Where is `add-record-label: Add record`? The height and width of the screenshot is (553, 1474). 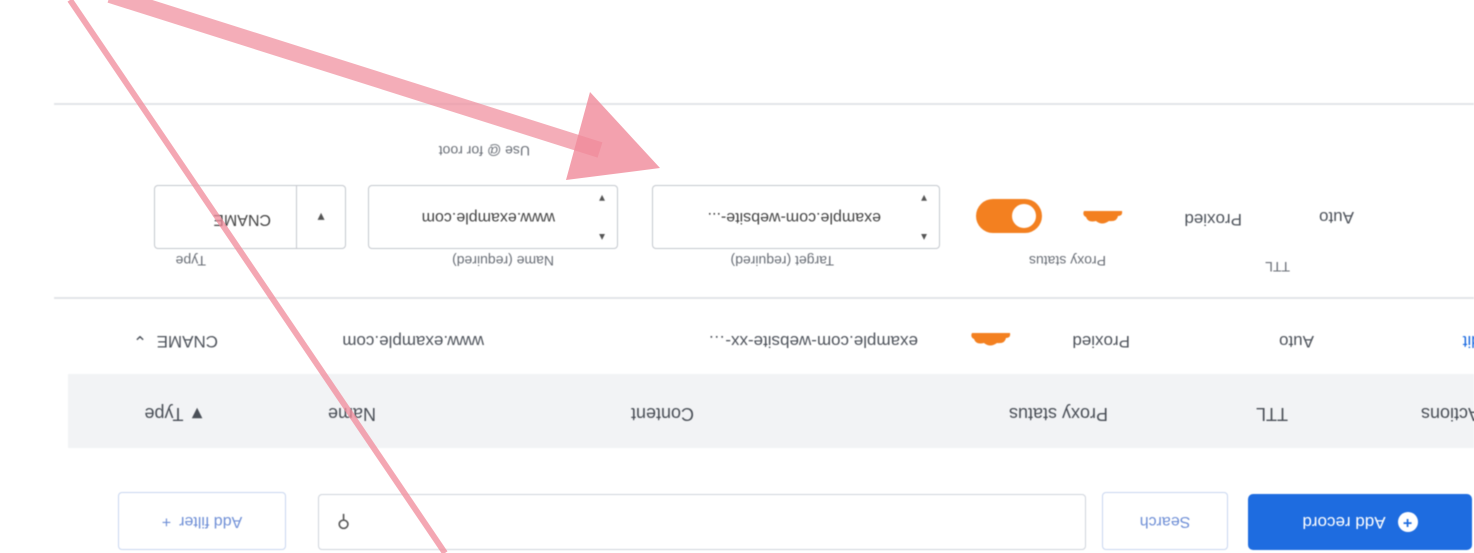
add-record-label: Add record is located at coordinates (1344, 522).